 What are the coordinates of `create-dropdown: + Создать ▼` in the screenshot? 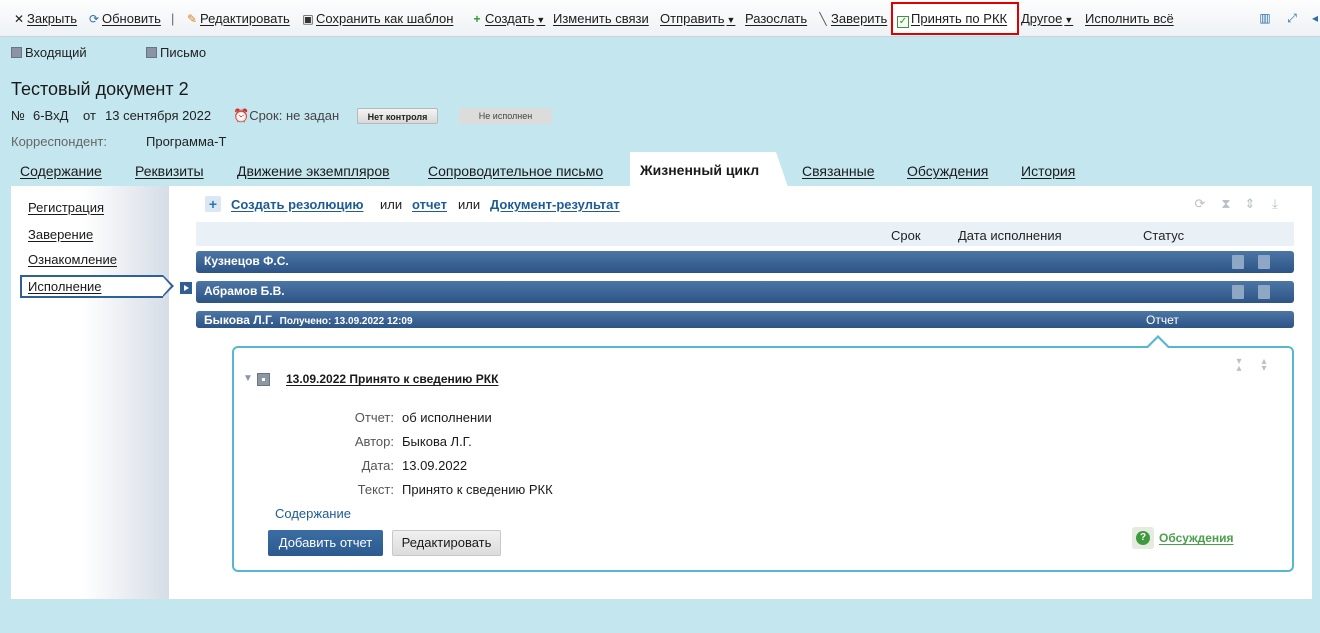 It's located at (507, 19).